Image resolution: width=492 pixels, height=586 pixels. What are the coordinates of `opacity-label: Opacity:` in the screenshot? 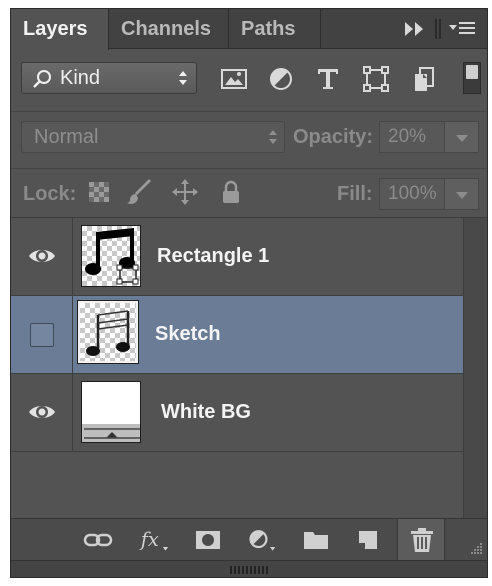 It's located at (333, 137).